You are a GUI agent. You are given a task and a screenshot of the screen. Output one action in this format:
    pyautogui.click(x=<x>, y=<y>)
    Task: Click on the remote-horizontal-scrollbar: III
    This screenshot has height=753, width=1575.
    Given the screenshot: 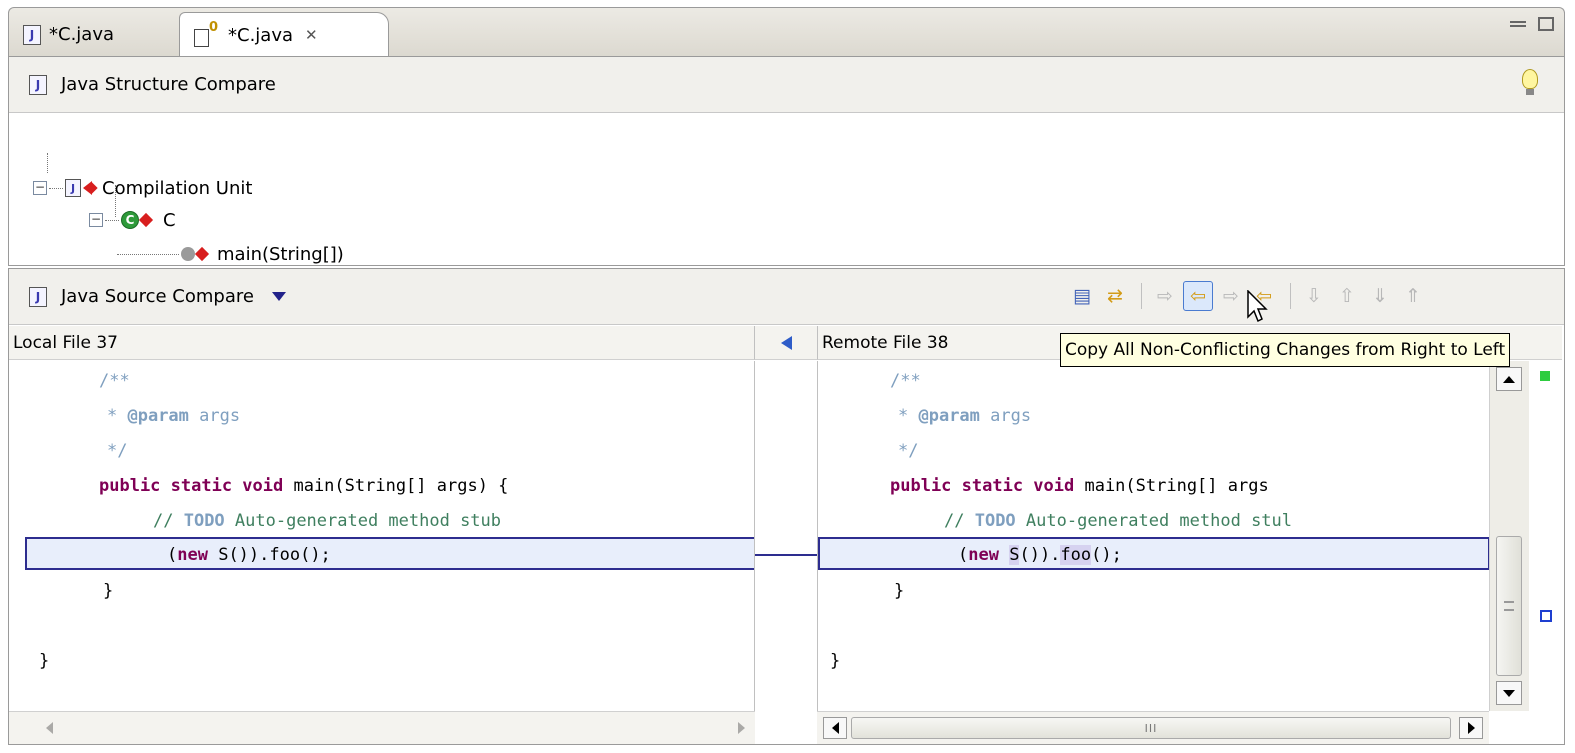 What is the action you would take?
    pyautogui.click(x=1153, y=727)
    